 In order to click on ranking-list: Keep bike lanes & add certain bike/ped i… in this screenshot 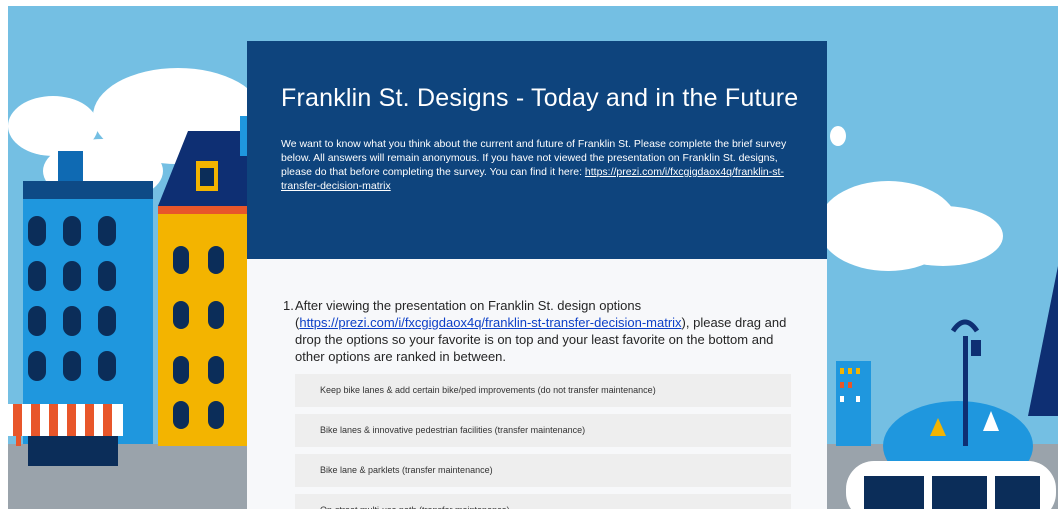, I will do `click(537, 441)`.